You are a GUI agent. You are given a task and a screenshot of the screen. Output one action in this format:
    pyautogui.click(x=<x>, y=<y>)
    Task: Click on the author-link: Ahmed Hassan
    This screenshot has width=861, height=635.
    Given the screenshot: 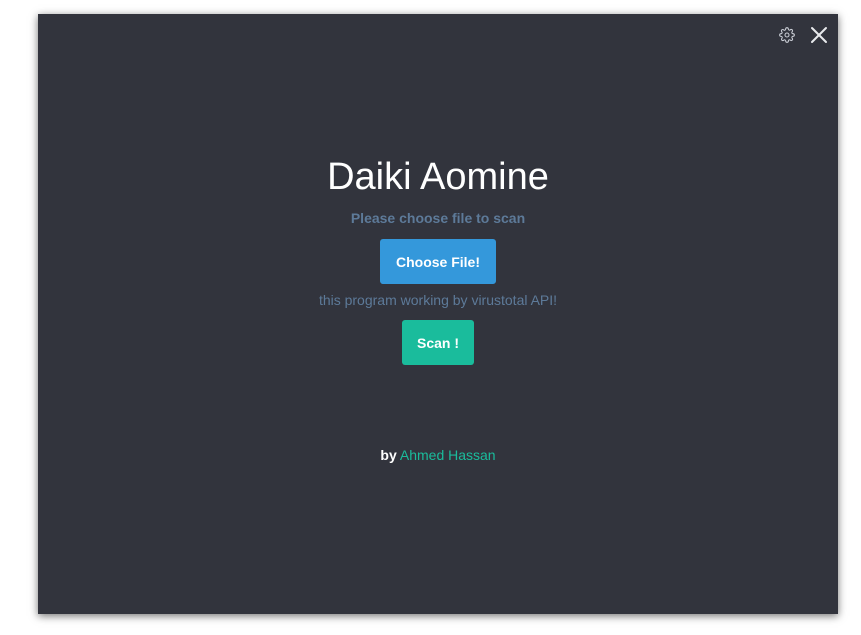 What is the action you would take?
    pyautogui.click(x=448, y=455)
    